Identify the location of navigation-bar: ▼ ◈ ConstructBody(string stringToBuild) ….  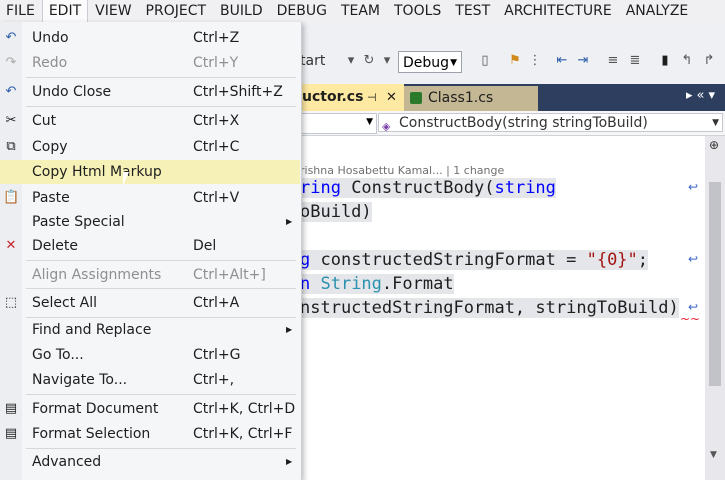
(512, 123).